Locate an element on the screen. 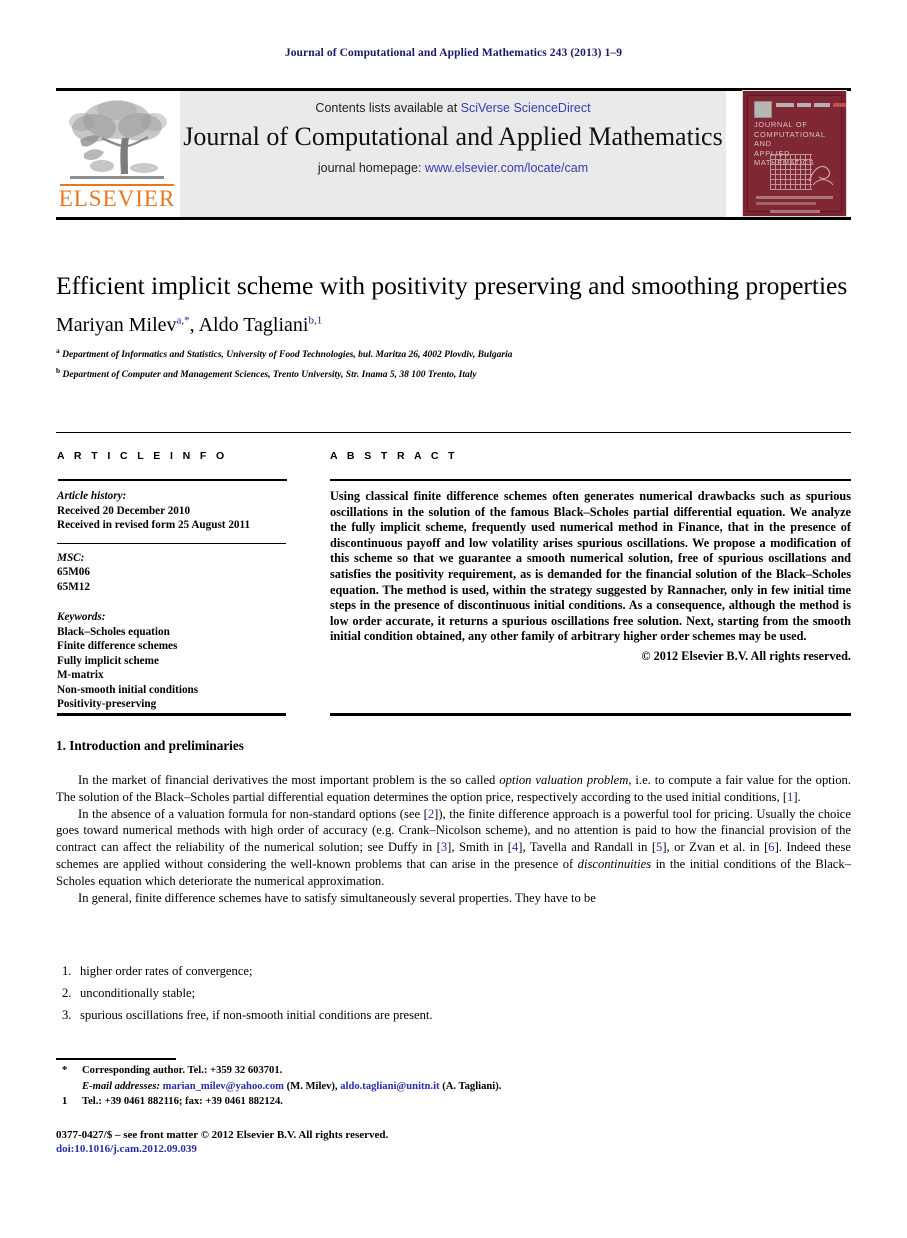 This screenshot has height=1238, width=907. p2-c: ], Smith in [ is located at coordinates (479, 847).